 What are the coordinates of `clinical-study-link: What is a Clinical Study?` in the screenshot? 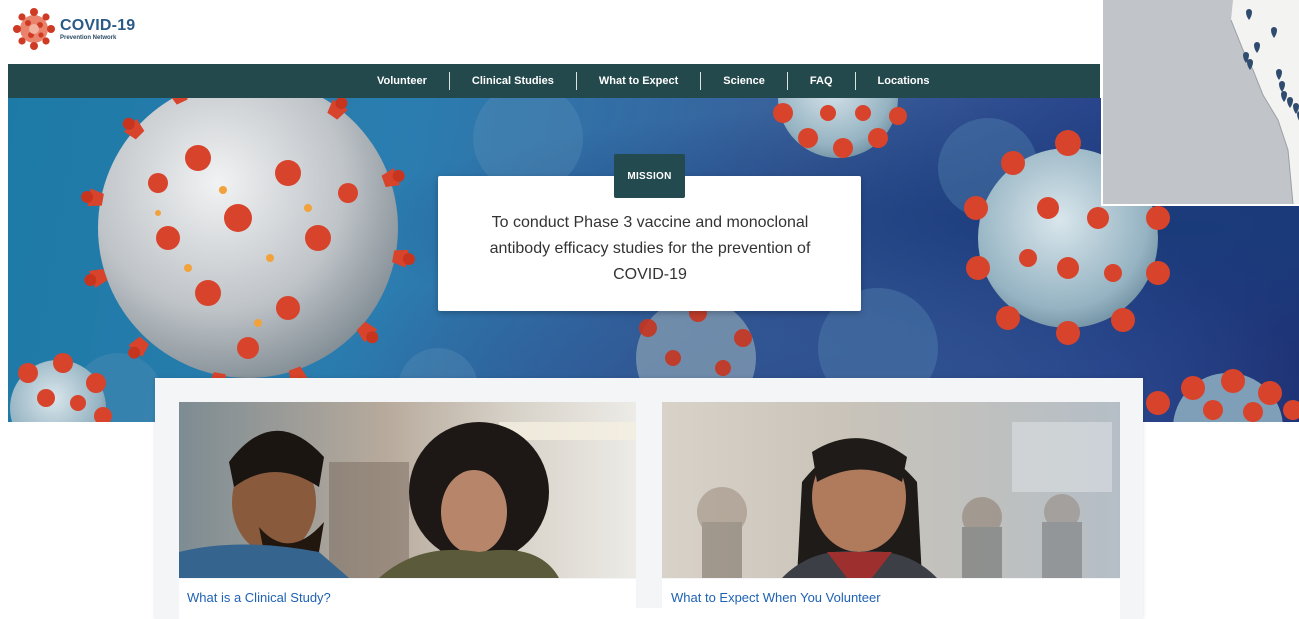 It's located at (259, 597).